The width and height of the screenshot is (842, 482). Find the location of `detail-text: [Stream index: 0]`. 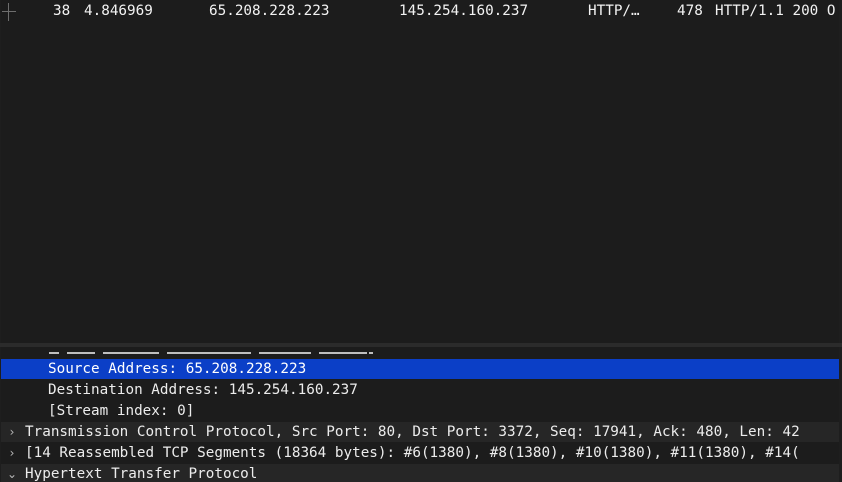

detail-text: [Stream index: 0] is located at coordinates (121, 411).